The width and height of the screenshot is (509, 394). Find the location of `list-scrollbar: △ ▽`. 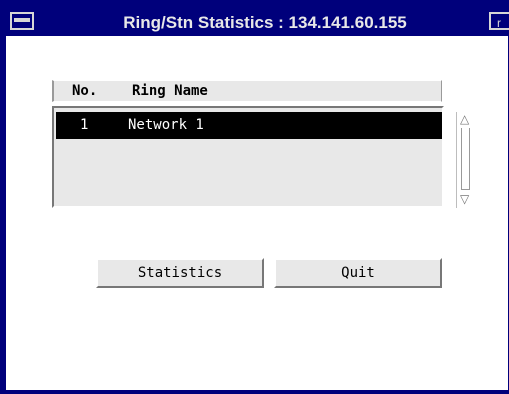

list-scrollbar: △ ▽ is located at coordinates (464, 160).